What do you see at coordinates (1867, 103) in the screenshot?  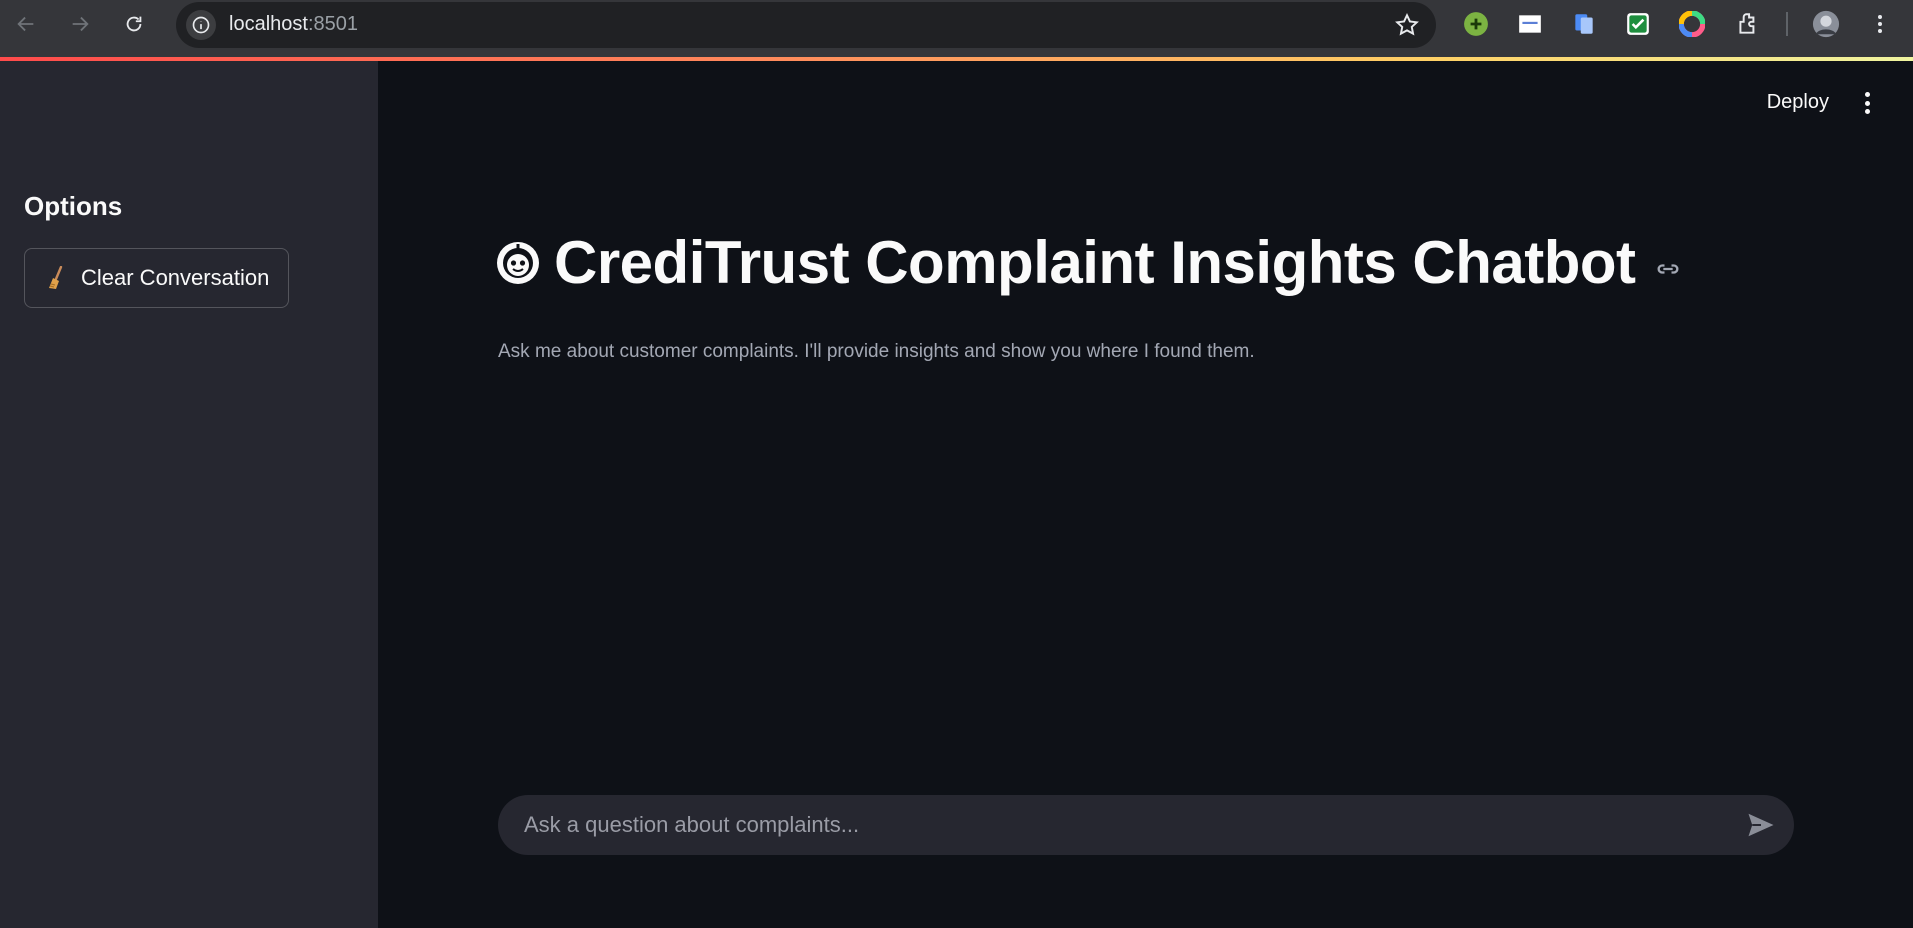 I see `app-menu-icon` at bounding box center [1867, 103].